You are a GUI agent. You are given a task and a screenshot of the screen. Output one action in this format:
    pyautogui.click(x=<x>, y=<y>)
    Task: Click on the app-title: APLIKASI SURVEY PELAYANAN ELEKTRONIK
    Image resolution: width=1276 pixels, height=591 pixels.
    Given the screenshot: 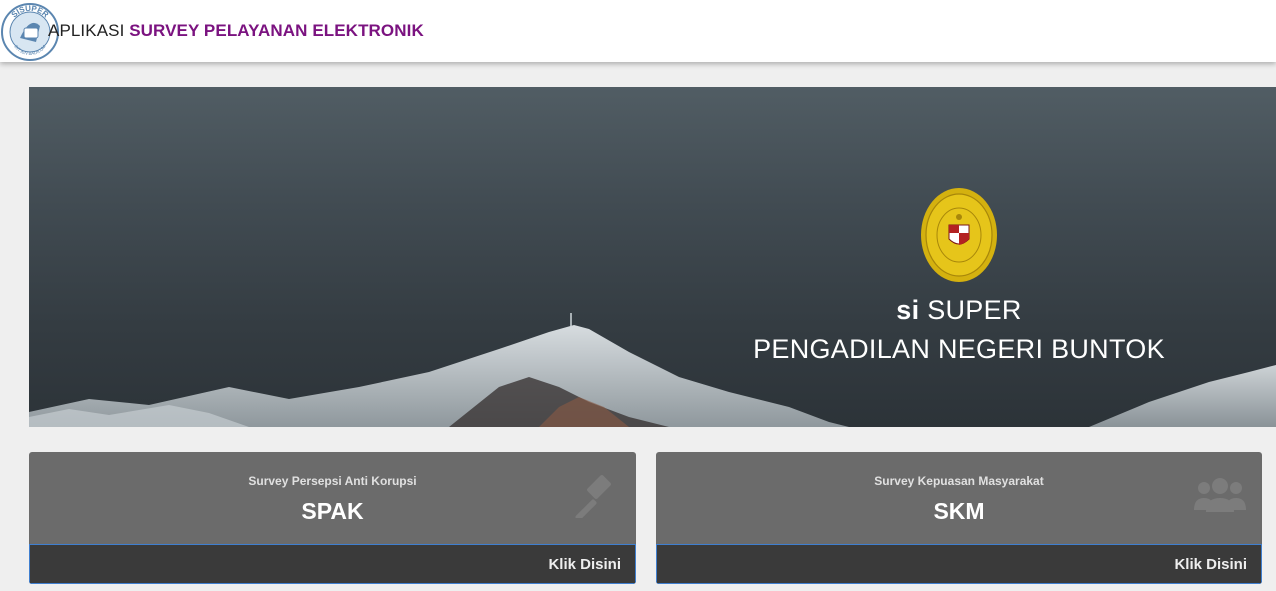 What is the action you would take?
    pyautogui.click(x=236, y=31)
    